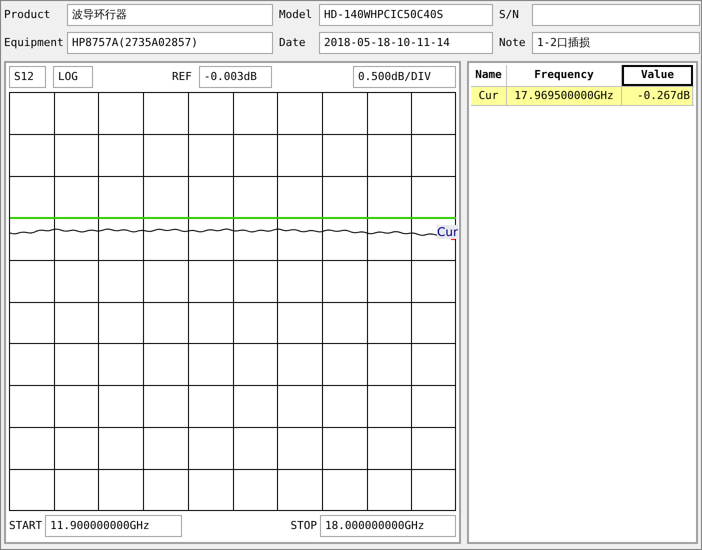 This screenshot has height=550, width=702. I want to click on text-field: 1-2口插损, so click(616, 43).